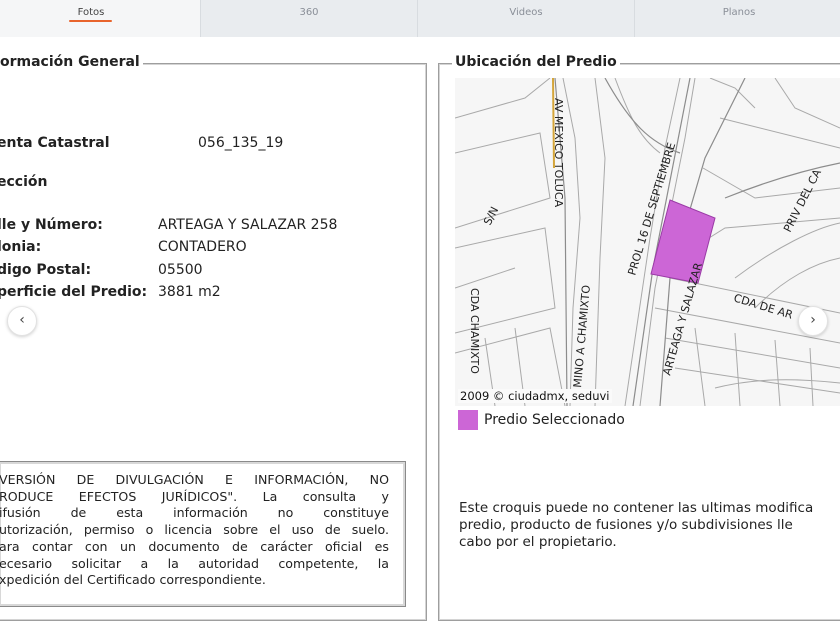 The width and height of the screenshot is (840, 630). What do you see at coordinates (202, 247) in the screenshot?
I see `colonia-value: CONTADERO` at bounding box center [202, 247].